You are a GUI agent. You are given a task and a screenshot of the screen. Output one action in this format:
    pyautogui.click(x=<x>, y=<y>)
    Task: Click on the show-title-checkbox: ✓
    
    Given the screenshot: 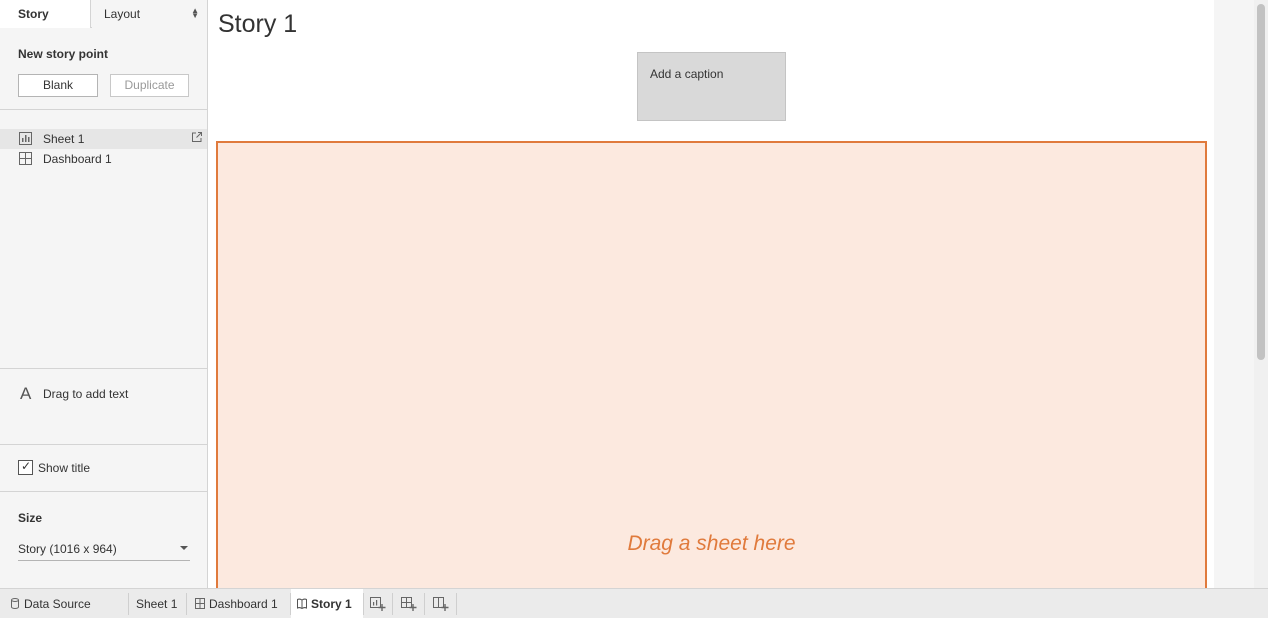 What is the action you would take?
    pyautogui.click(x=25, y=467)
    